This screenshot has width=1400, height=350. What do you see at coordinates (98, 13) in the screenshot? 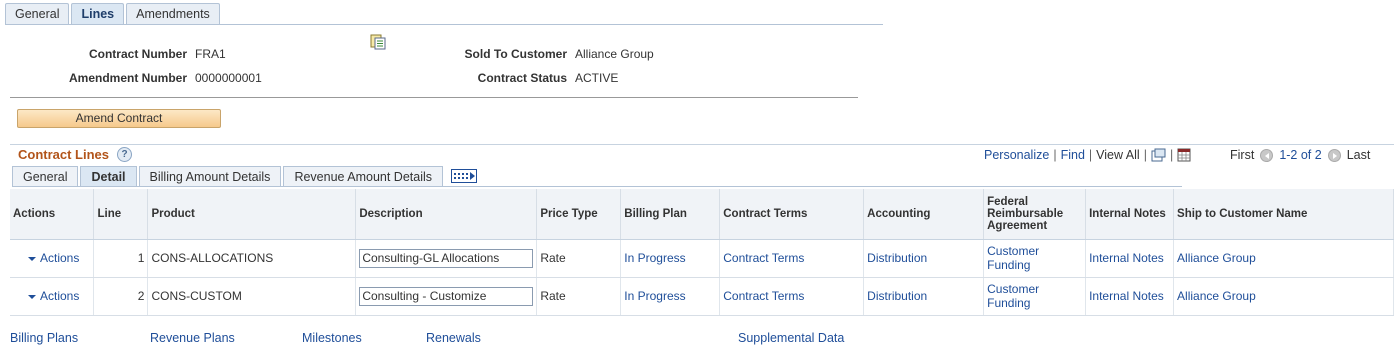
I see `tab-lines: Lines` at bounding box center [98, 13].